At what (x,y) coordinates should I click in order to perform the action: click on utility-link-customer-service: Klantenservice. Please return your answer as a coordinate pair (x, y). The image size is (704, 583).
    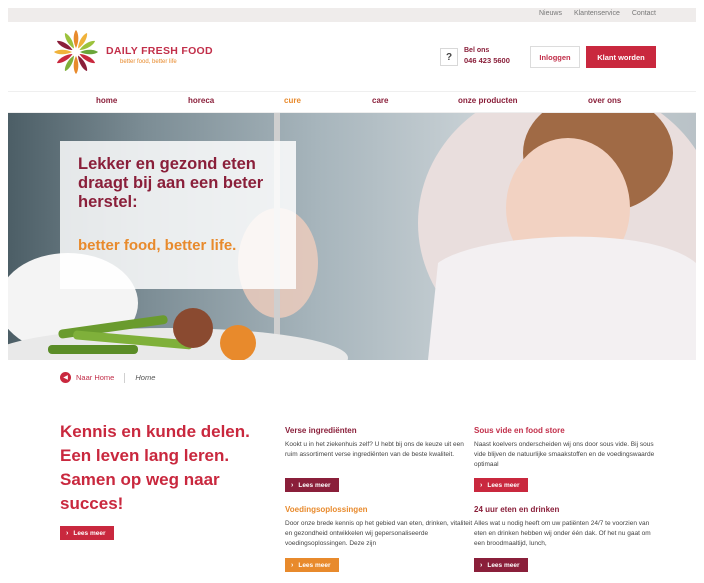
    Looking at the image, I should click on (597, 13).